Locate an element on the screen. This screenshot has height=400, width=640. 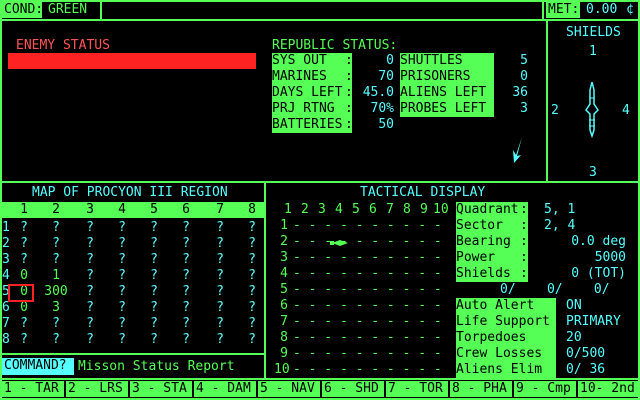
republic-stat-label: MARINES is located at coordinates (312, 77).